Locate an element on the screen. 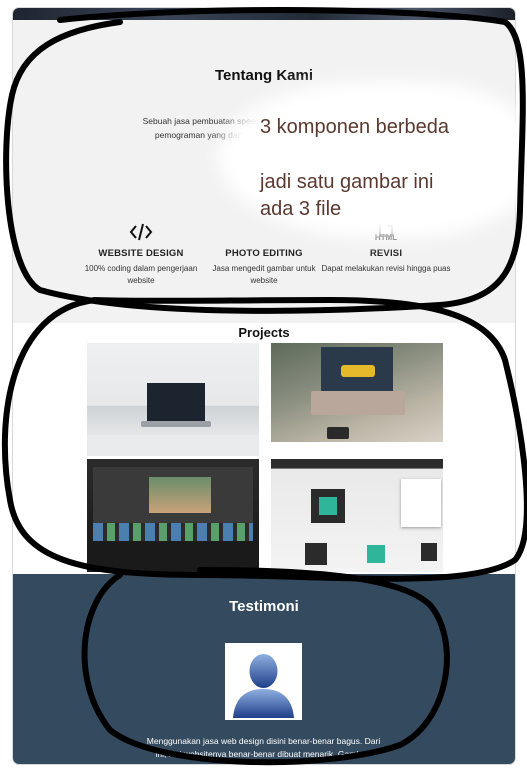 Image resolution: width=527 pixels, height=777 pixels. service-desc: 100% coding dalam pengerjaan website is located at coordinates (141, 274).